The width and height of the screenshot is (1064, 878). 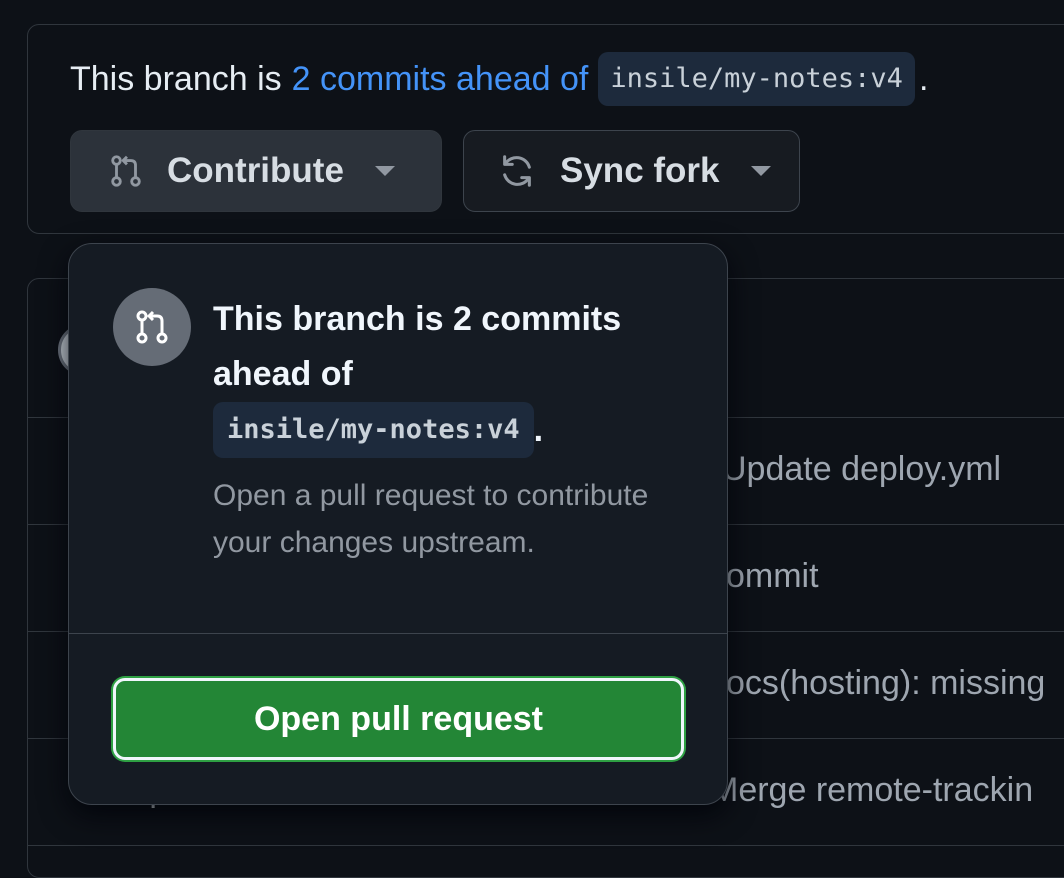 What do you see at coordinates (398, 719) in the screenshot?
I see `open-pull-request-button: Open pull request` at bounding box center [398, 719].